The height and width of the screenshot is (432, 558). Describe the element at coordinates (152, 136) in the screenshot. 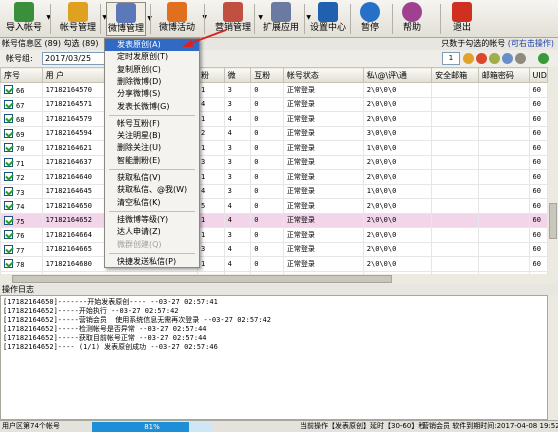

I see `menu-item: 关注明星(B)` at that location.